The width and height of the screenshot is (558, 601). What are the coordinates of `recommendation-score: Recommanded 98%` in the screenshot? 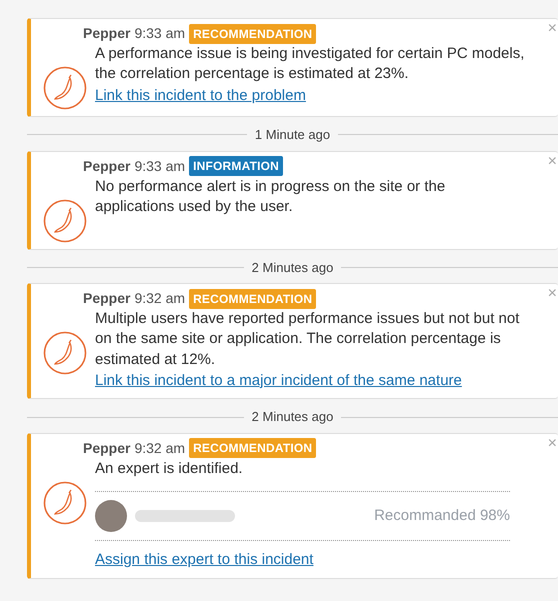 It's located at (442, 516).